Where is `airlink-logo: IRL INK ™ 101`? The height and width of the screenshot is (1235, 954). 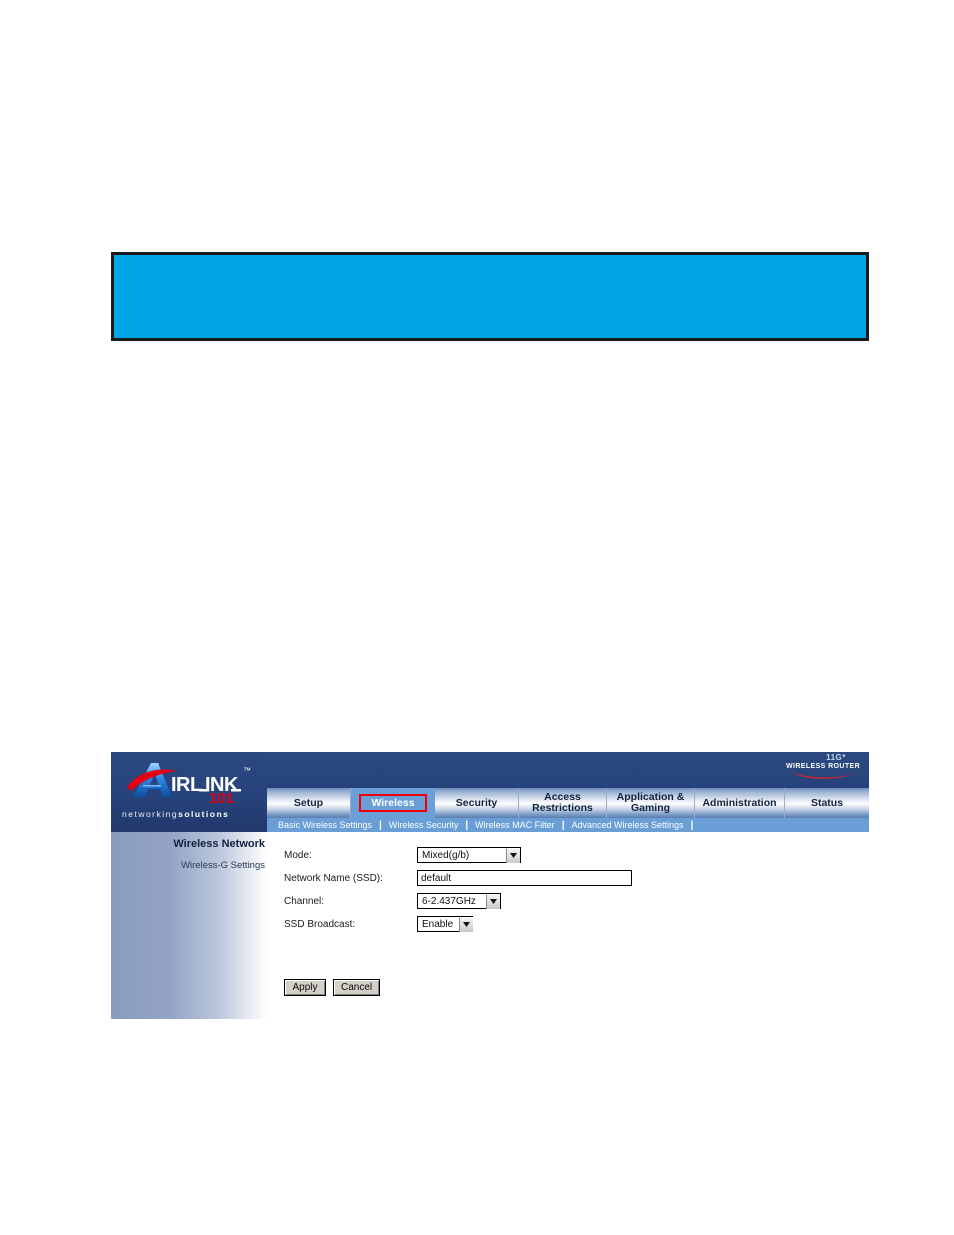
airlink-logo: IRL INK ™ 101 is located at coordinates (193, 781).